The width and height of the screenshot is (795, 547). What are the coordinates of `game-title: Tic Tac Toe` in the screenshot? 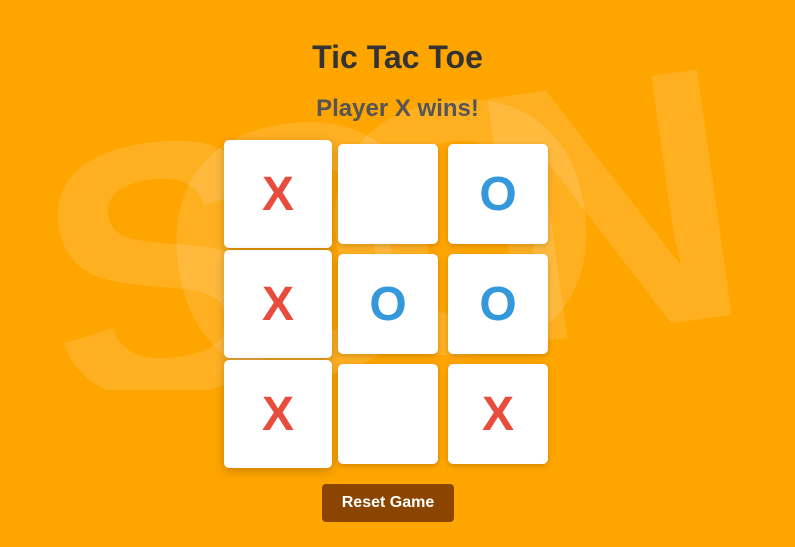 It's located at (397, 57).